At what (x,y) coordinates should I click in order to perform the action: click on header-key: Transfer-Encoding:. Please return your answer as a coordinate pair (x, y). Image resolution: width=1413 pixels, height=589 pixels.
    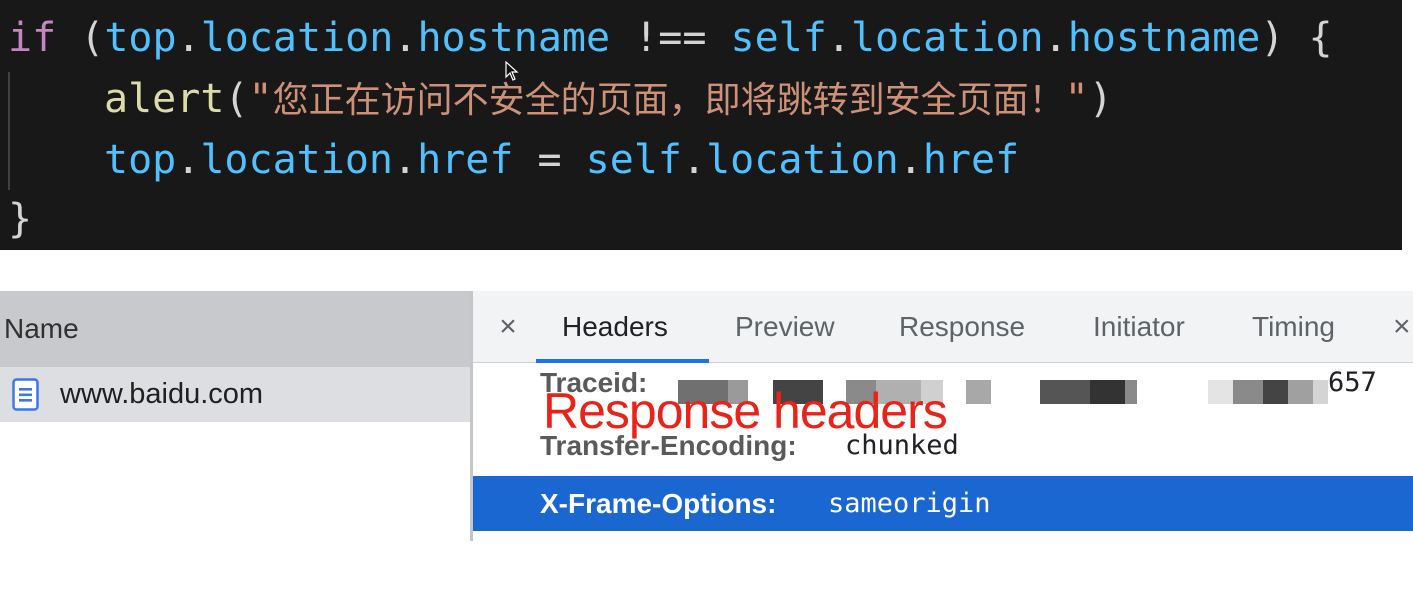
    Looking at the image, I should click on (668, 445).